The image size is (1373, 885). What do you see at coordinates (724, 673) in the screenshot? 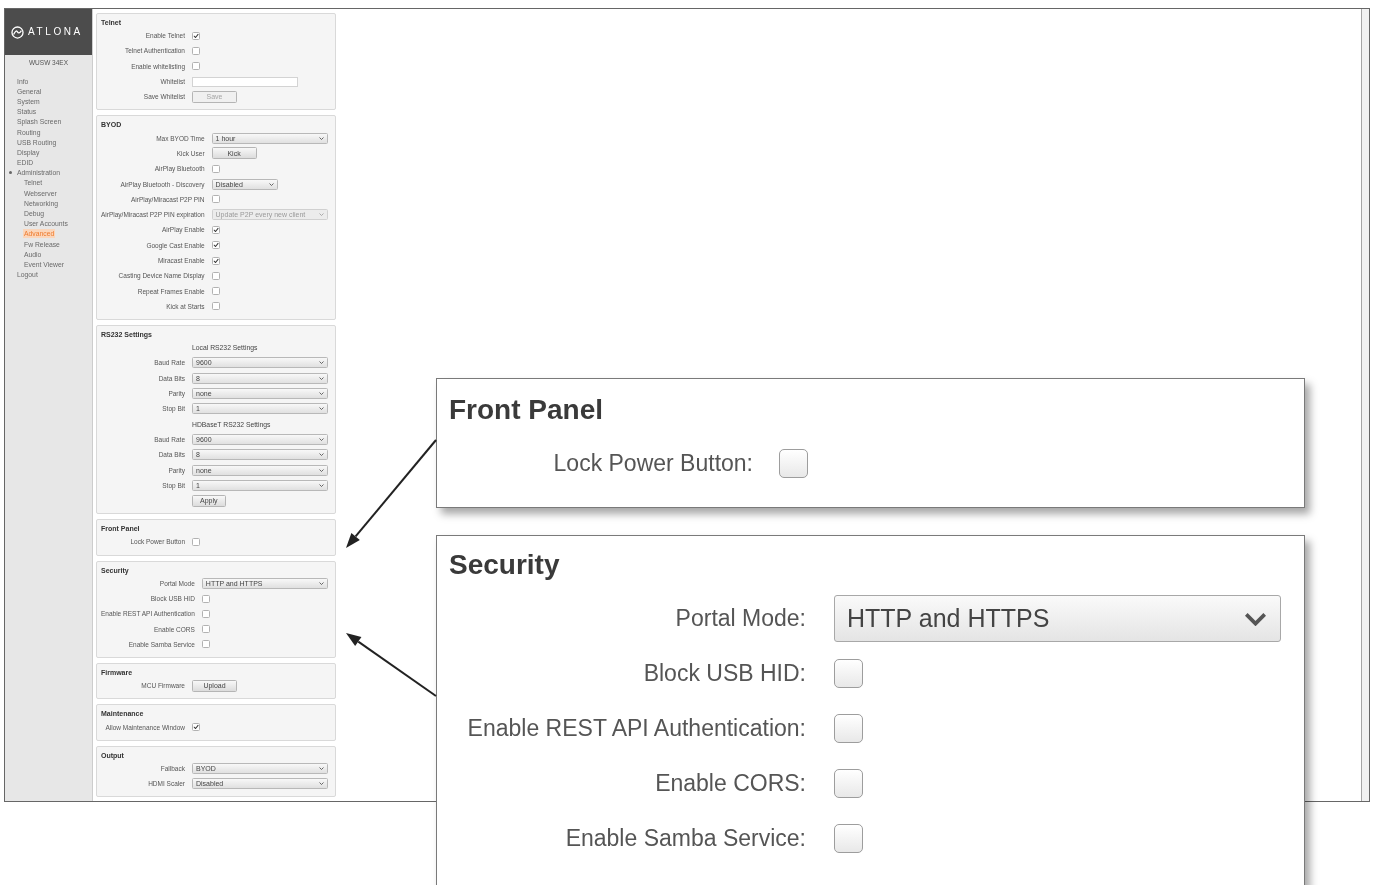
I see `field-label: Block USB HID:` at bounding box center [724, 673].